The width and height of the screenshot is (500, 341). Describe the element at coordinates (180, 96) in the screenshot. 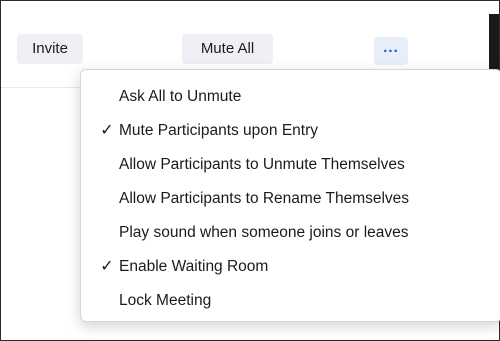

I see `menu-item-label: Ask All to Unmute` at that location.